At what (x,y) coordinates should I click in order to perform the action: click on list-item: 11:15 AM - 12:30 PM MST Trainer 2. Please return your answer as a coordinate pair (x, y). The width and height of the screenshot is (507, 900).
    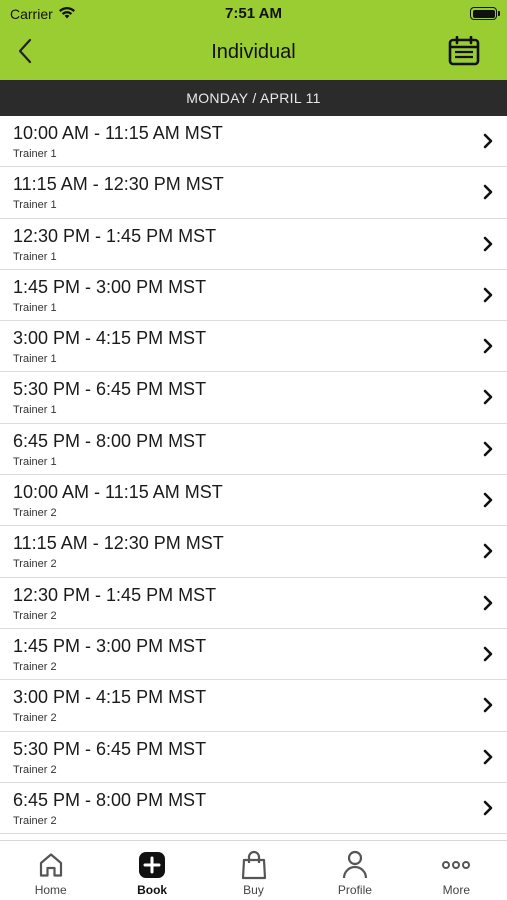
    Looking at the image, I should click on (253, 552).